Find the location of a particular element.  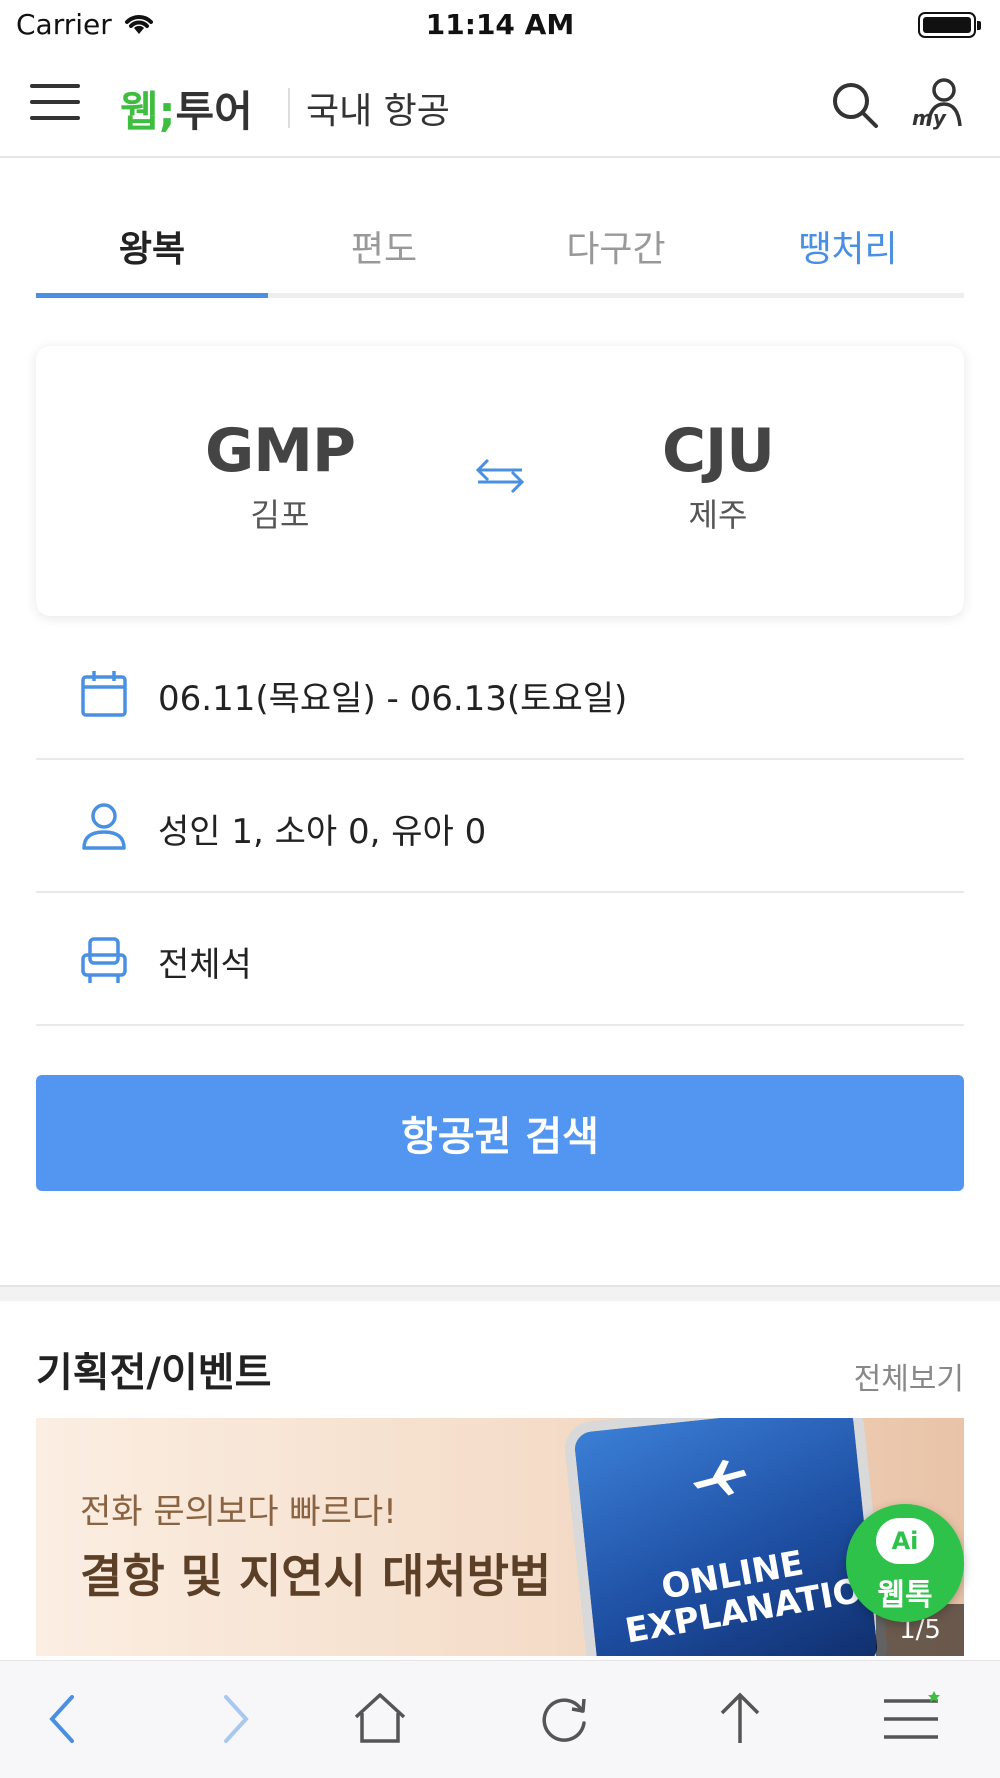

my-page-icon: my is located at coordinates (938, 106).